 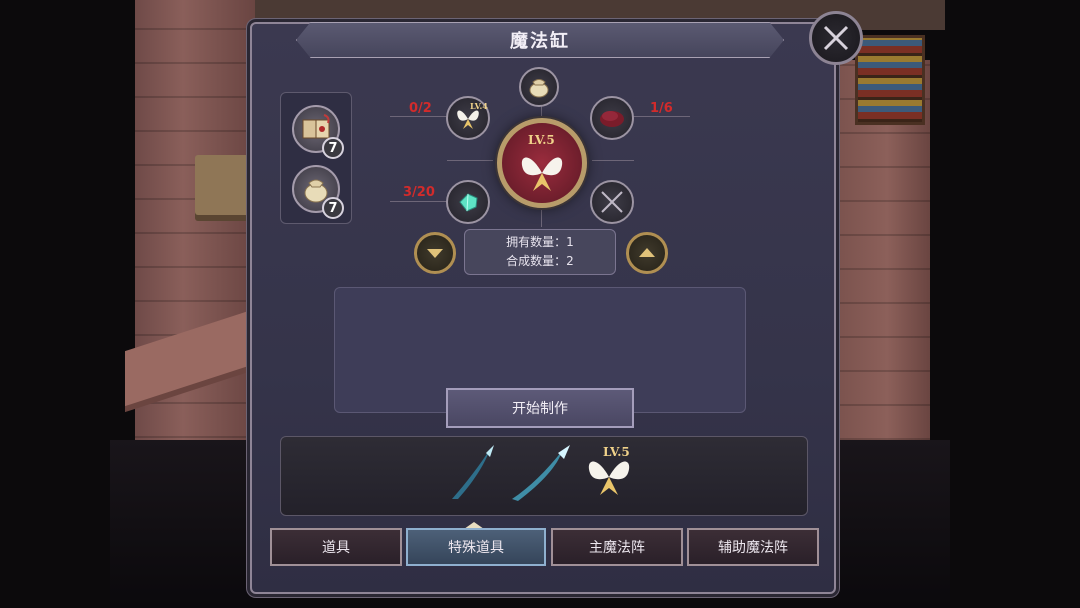 I want to click on result-preview-strip, so click(x=544, y=476).